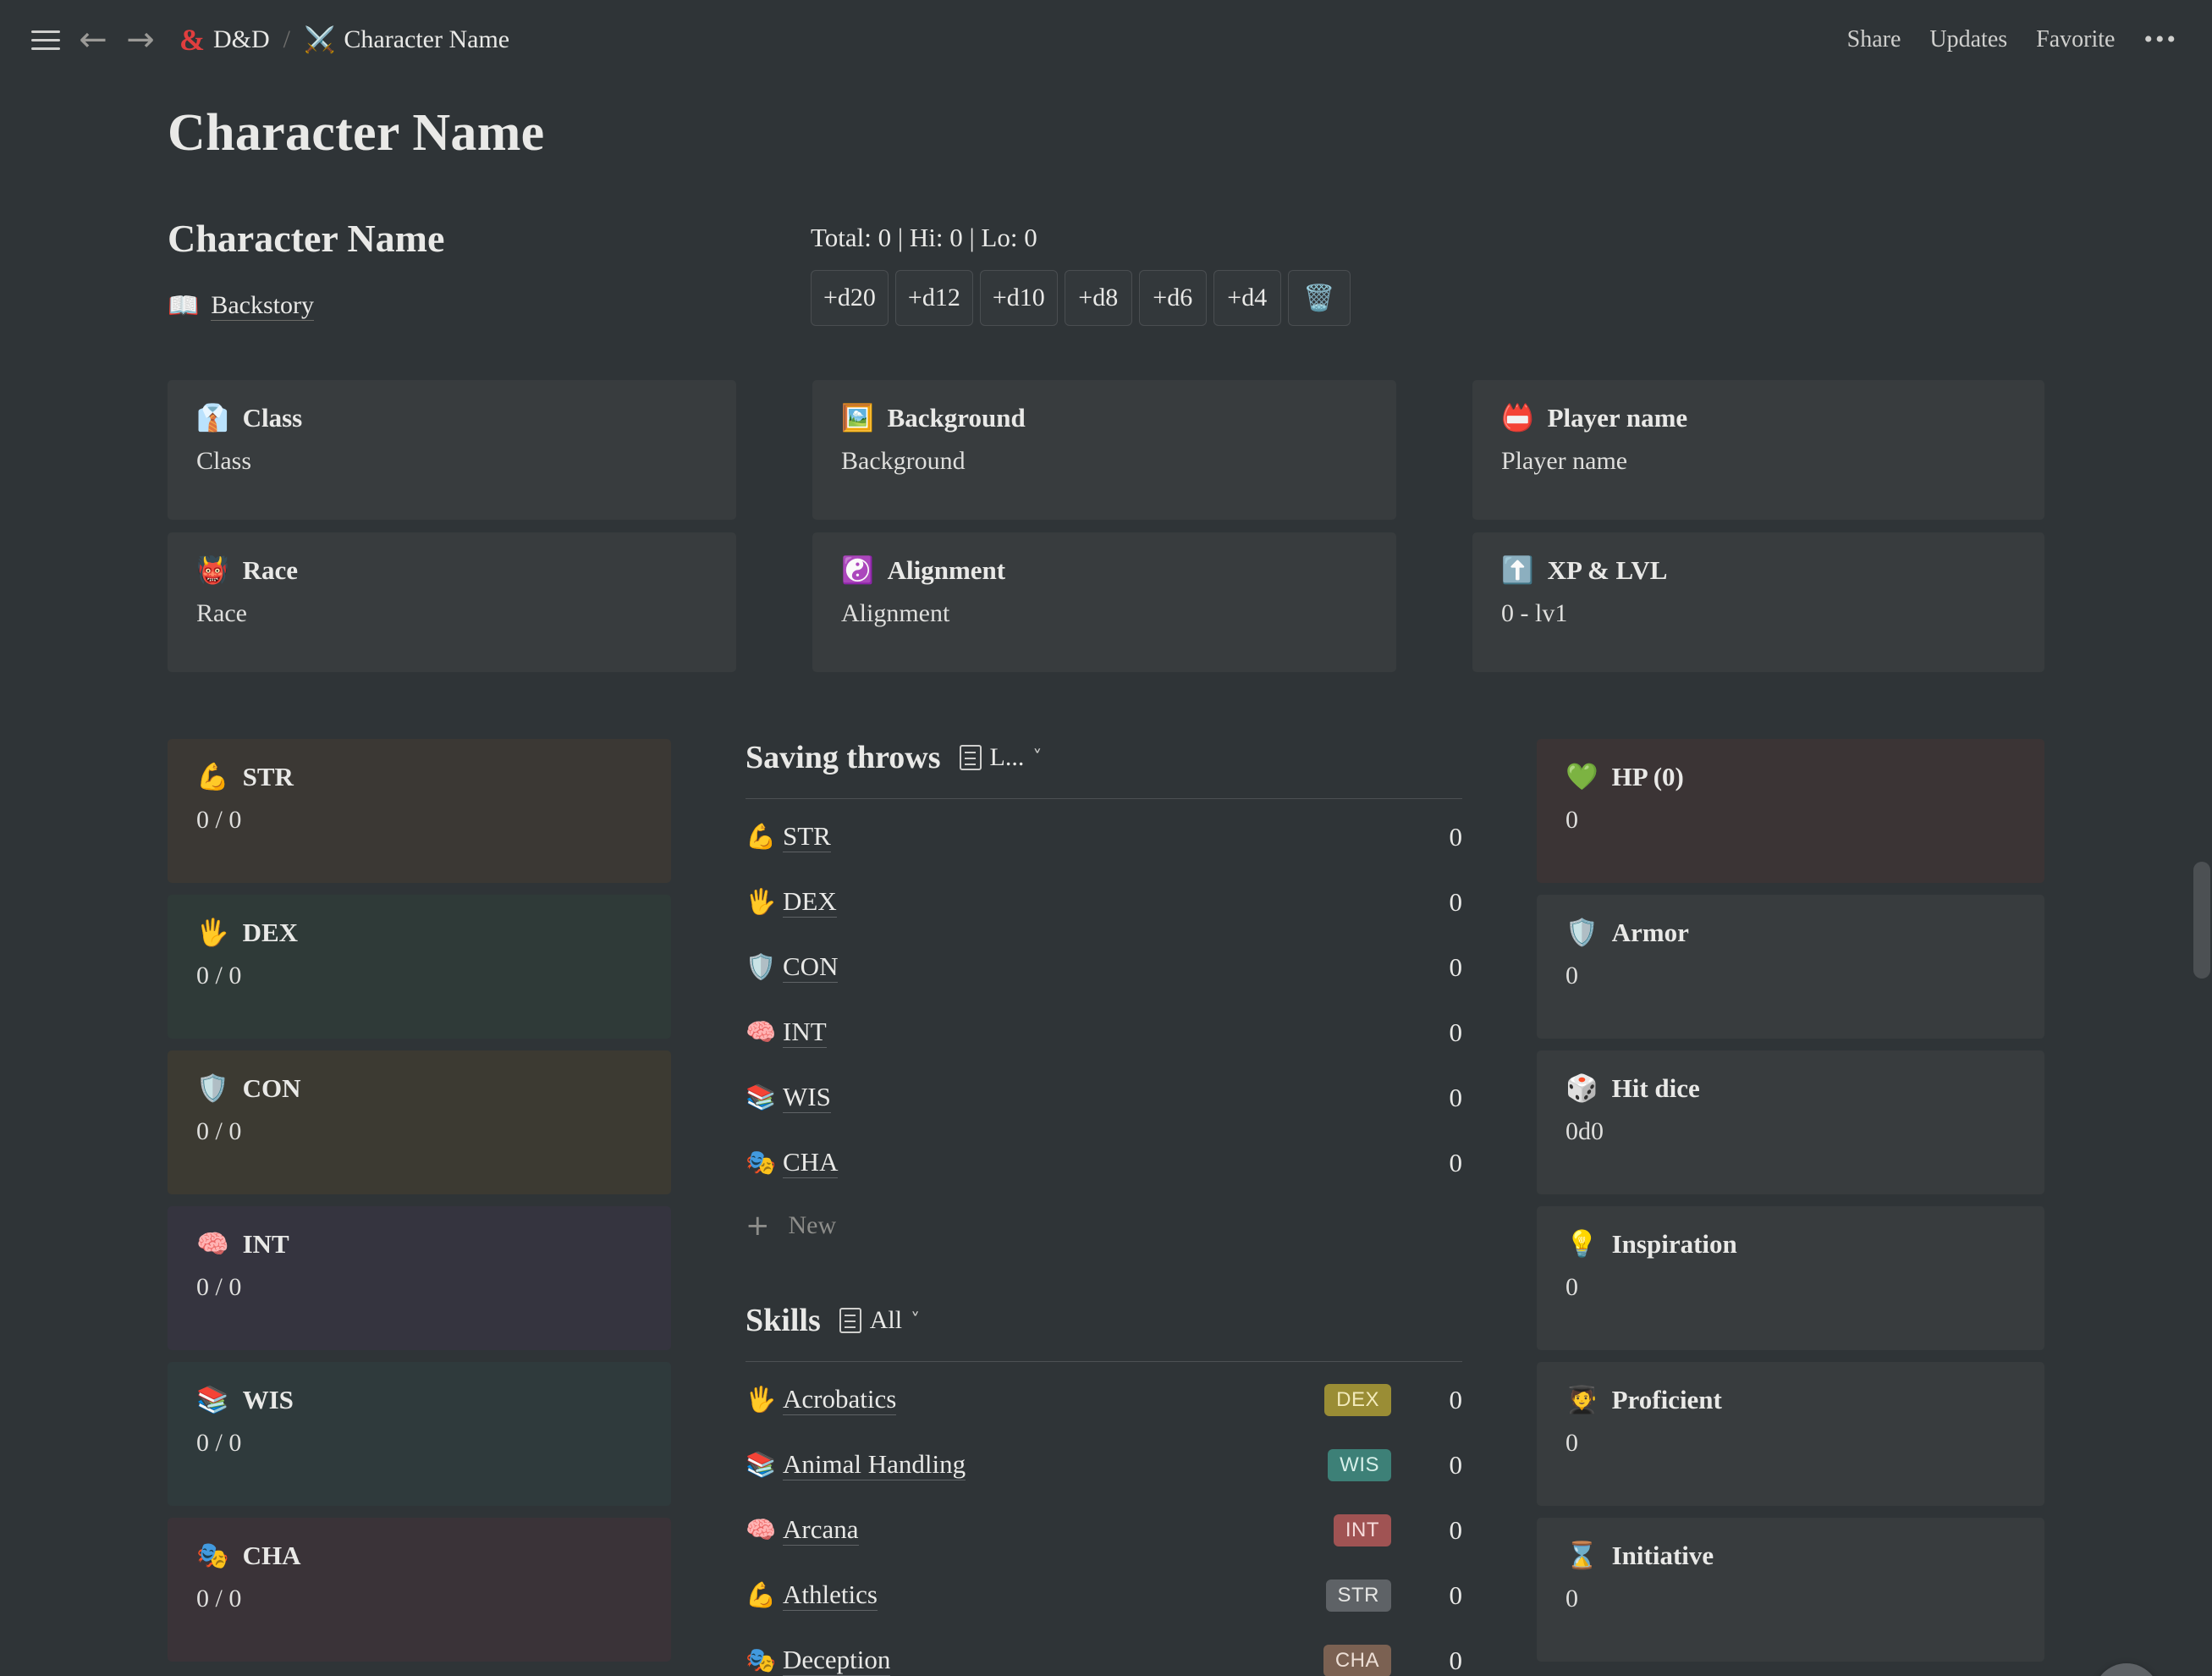  What do you see at coordinates (762, 1399) in the screenshot?
I see `skill-emoji-icon: 🖐️` at bounding box center [762, 1399].